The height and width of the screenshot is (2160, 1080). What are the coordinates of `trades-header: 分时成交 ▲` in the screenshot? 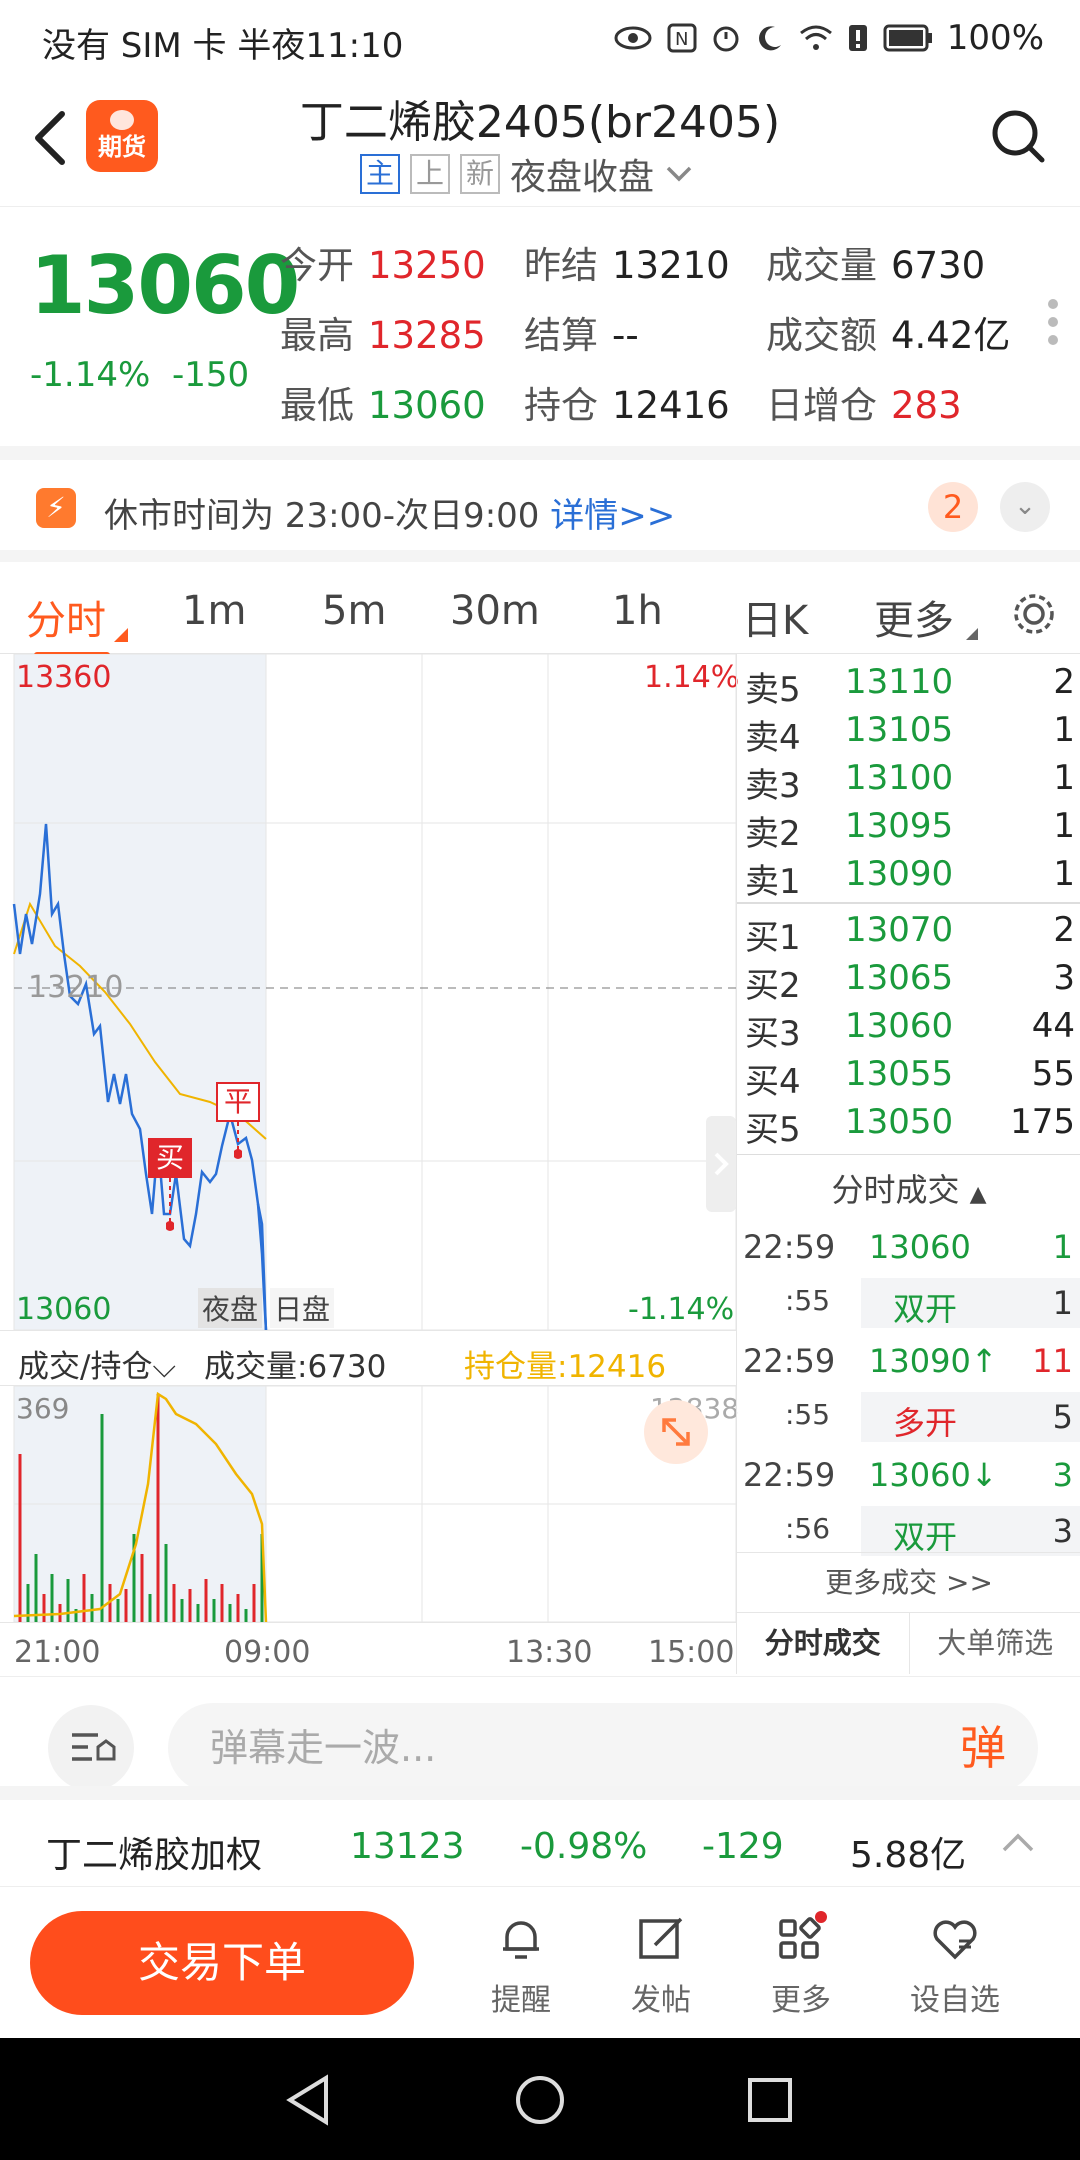 It's located at (908, 1190).